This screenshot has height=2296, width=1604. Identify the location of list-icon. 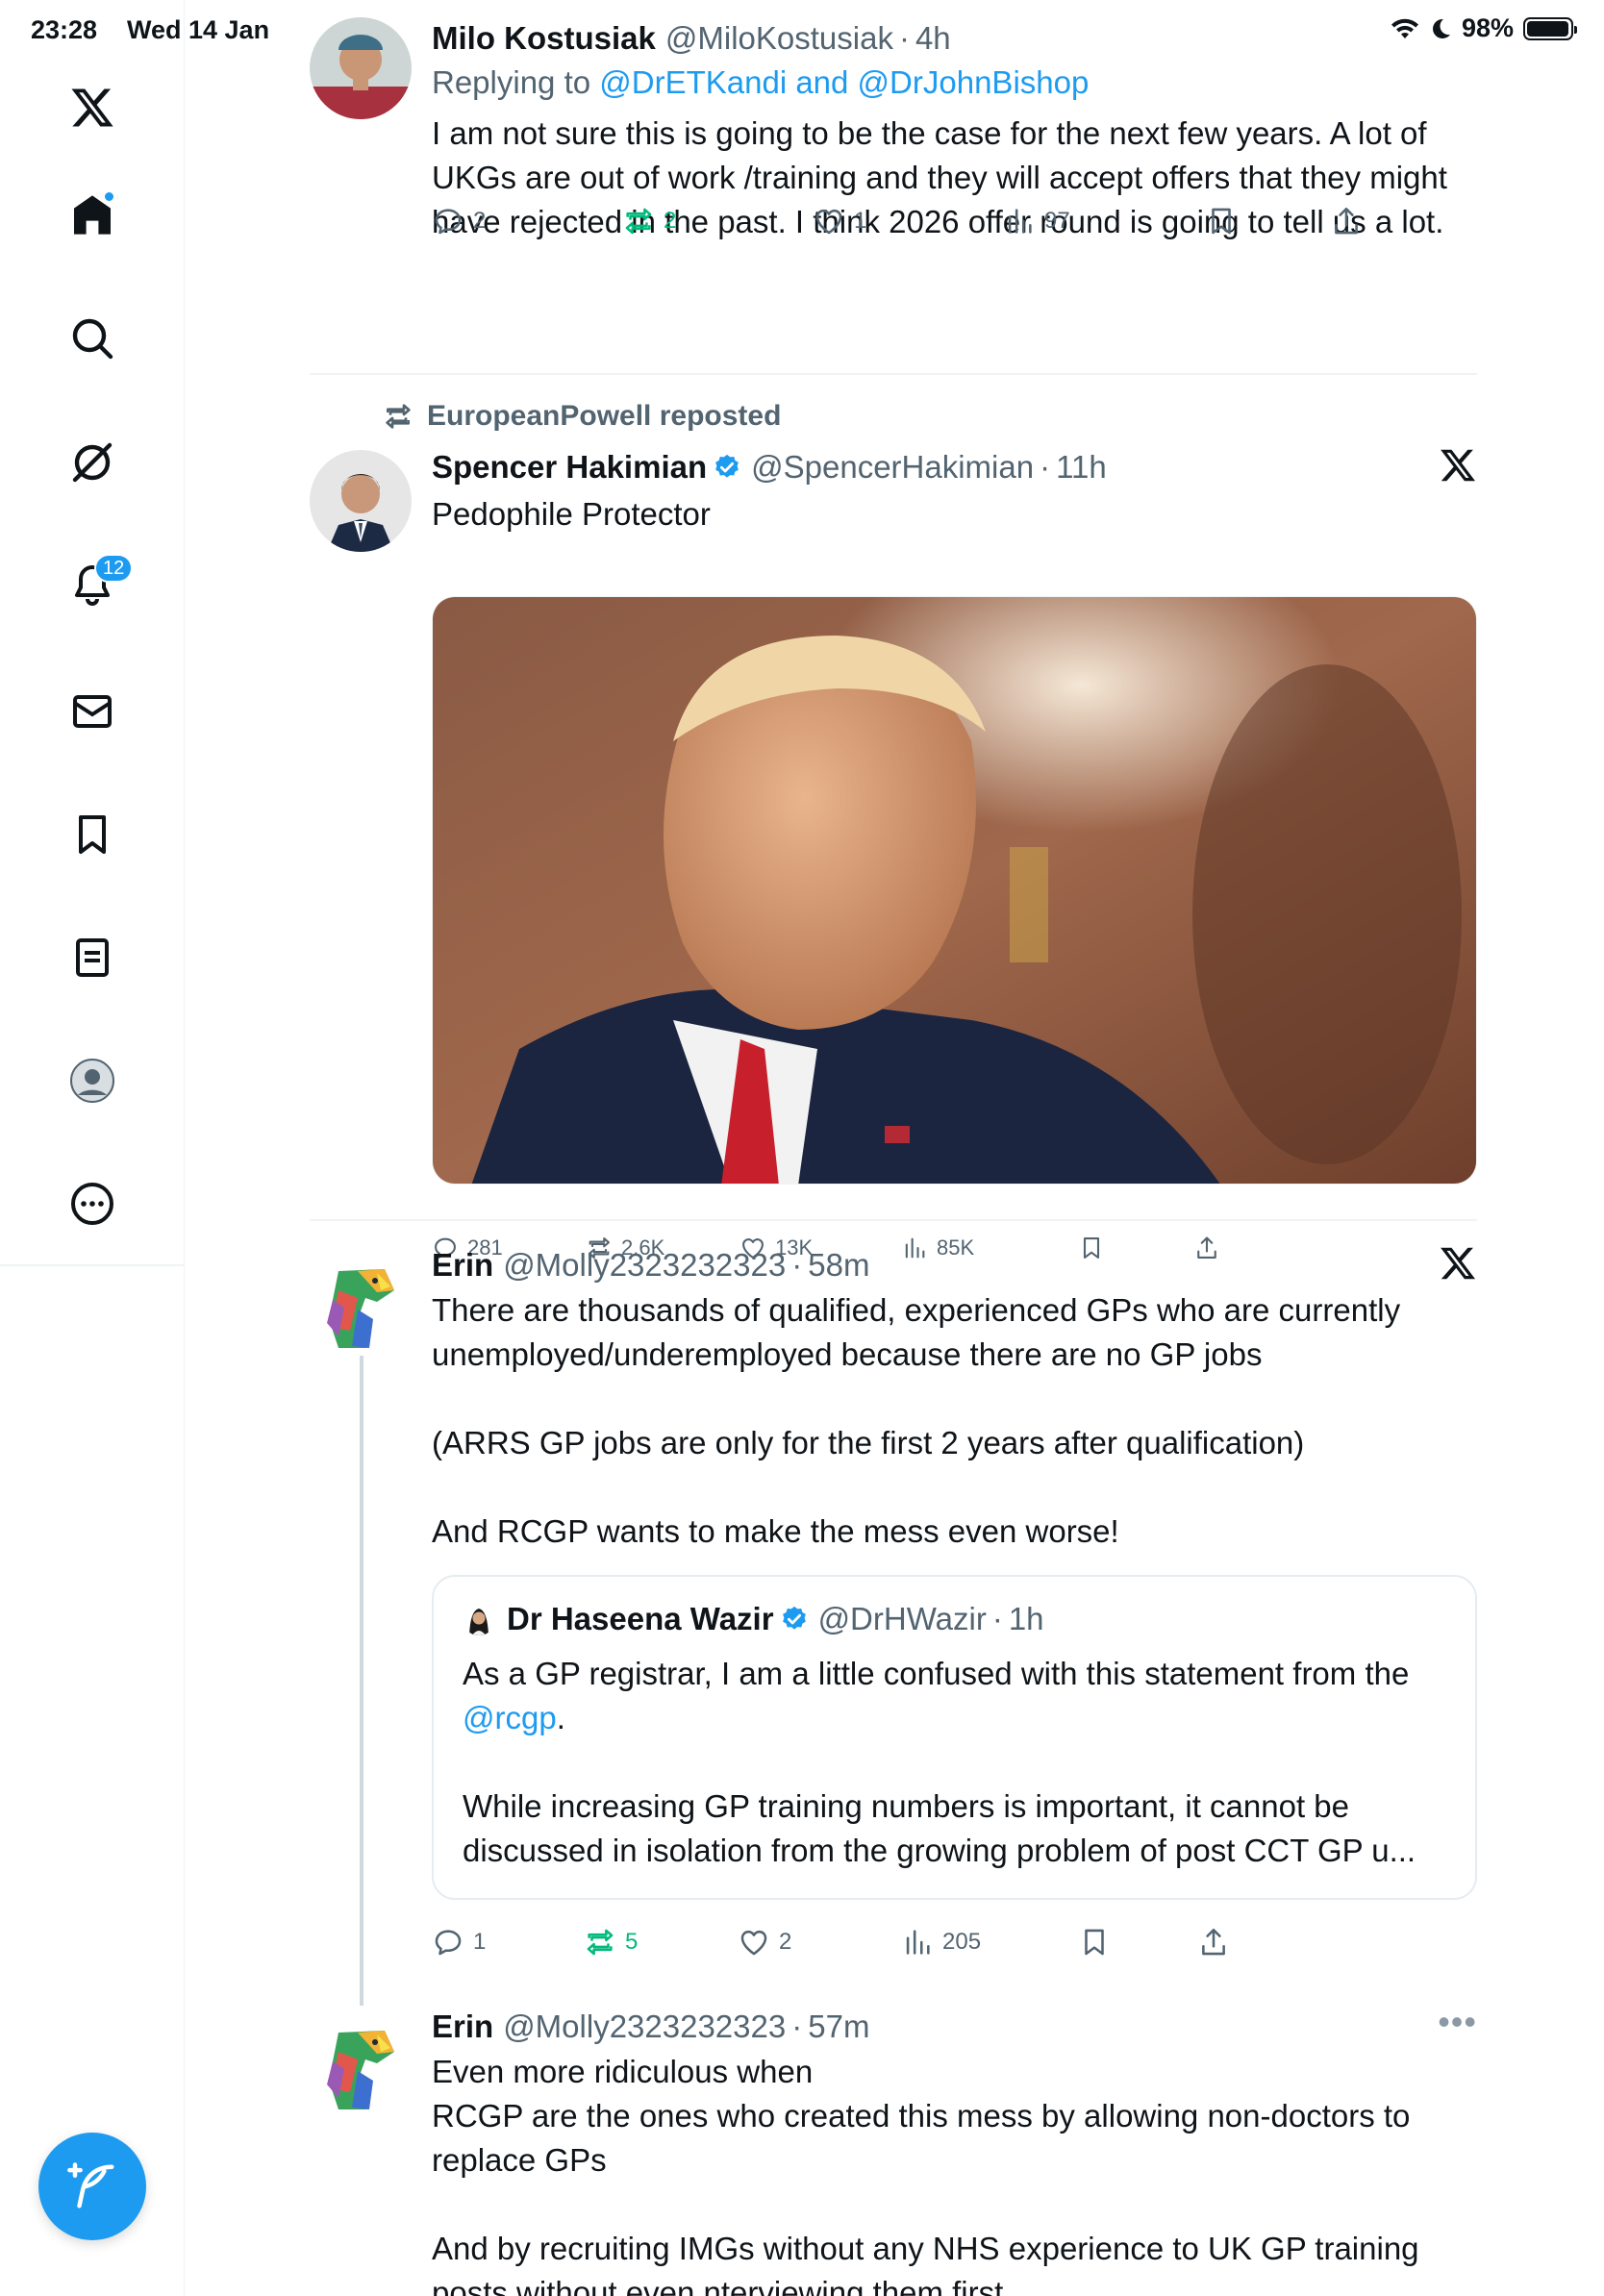
(92, 957).